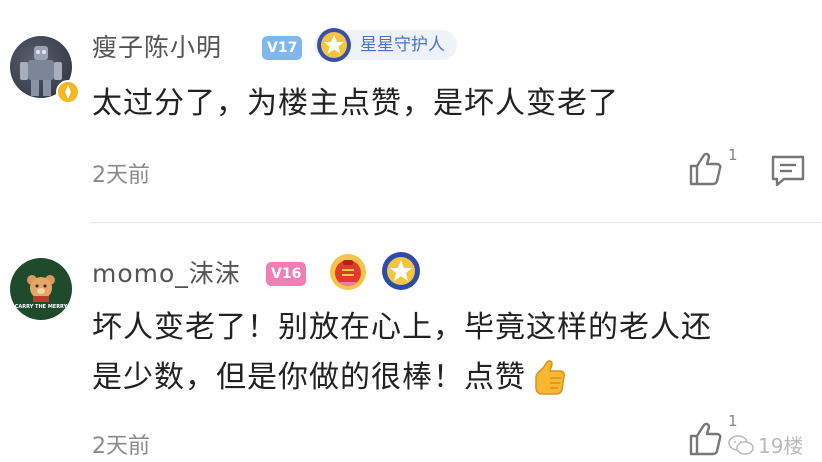 The height and width of the screenshot is (462, 822). Describe the element at coordinates (68, 94) in the screenshot. I see `verified-badge-icon` at that location.